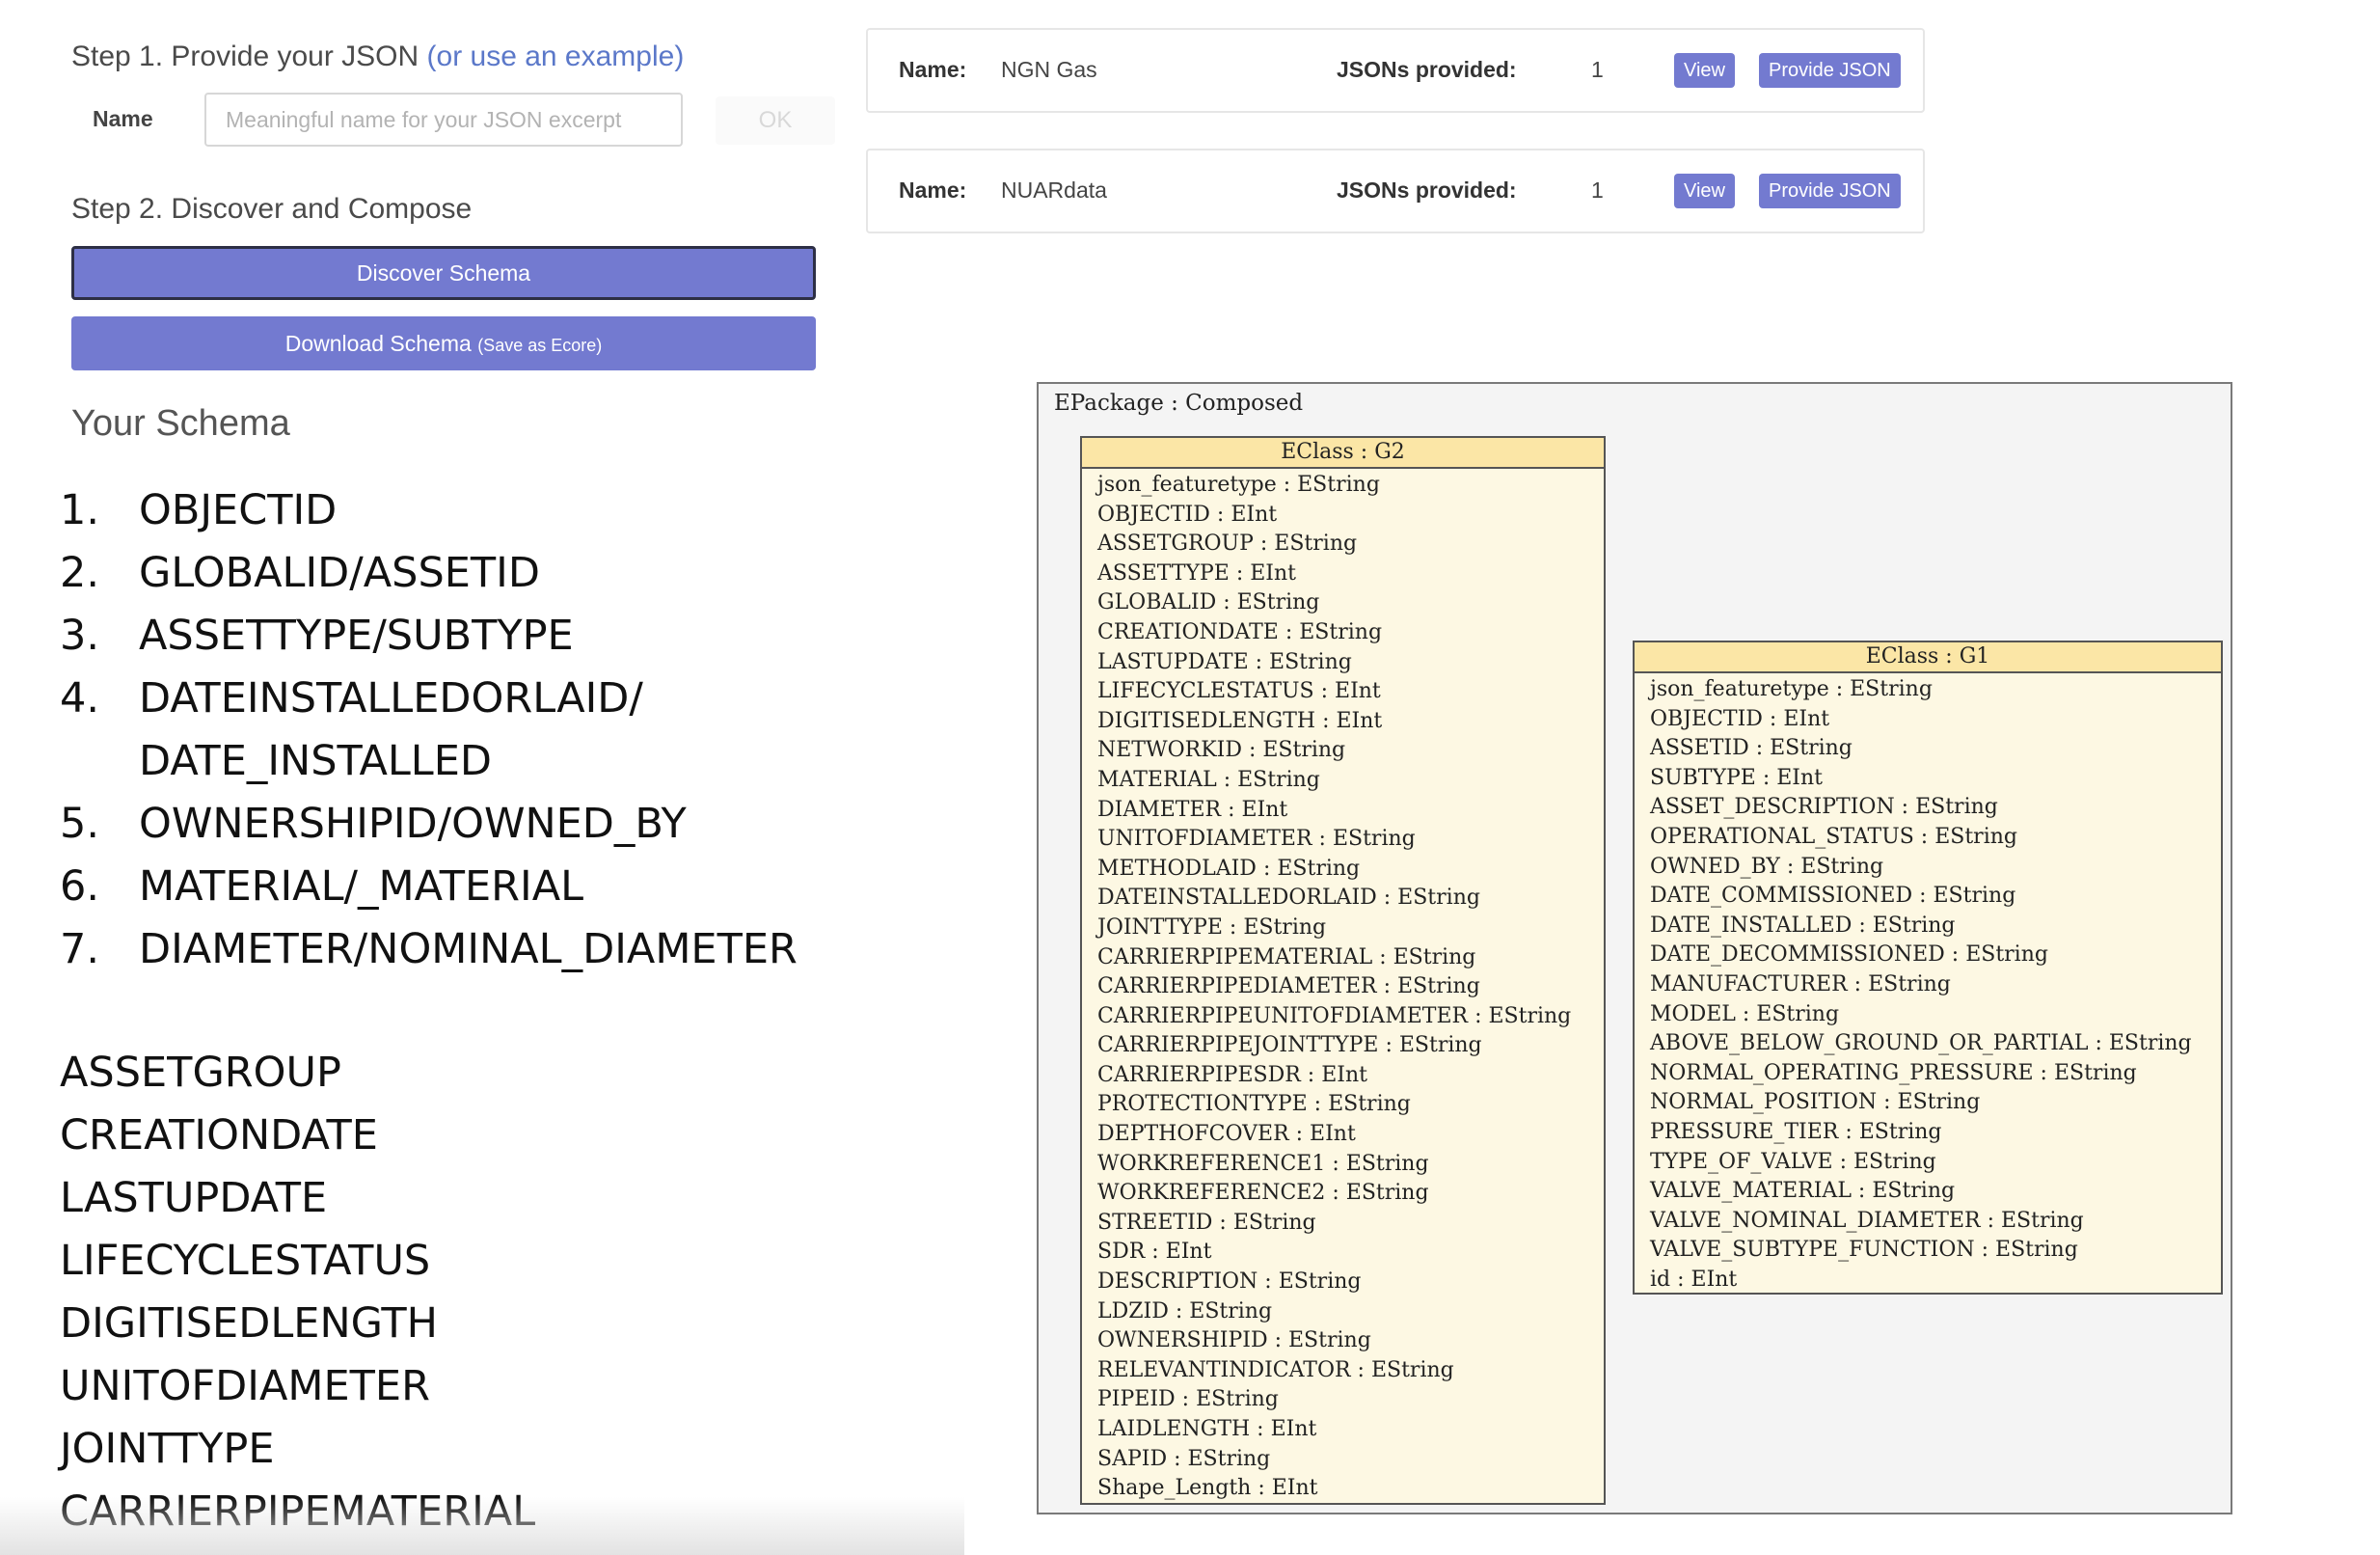 The height and width of the screenshot is (1555, 2380). Describe the element at coordinates (776, 120) in the screenshot. I see `ok-button: OK` at that location.